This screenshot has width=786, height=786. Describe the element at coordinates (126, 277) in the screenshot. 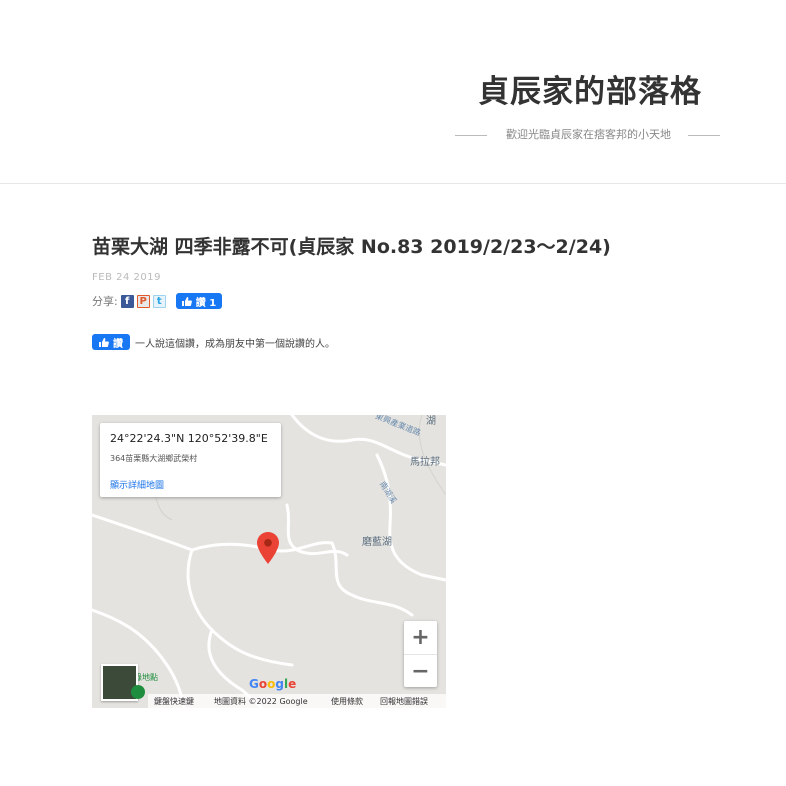

I see `post-date: FEB 24 2019` at that location.